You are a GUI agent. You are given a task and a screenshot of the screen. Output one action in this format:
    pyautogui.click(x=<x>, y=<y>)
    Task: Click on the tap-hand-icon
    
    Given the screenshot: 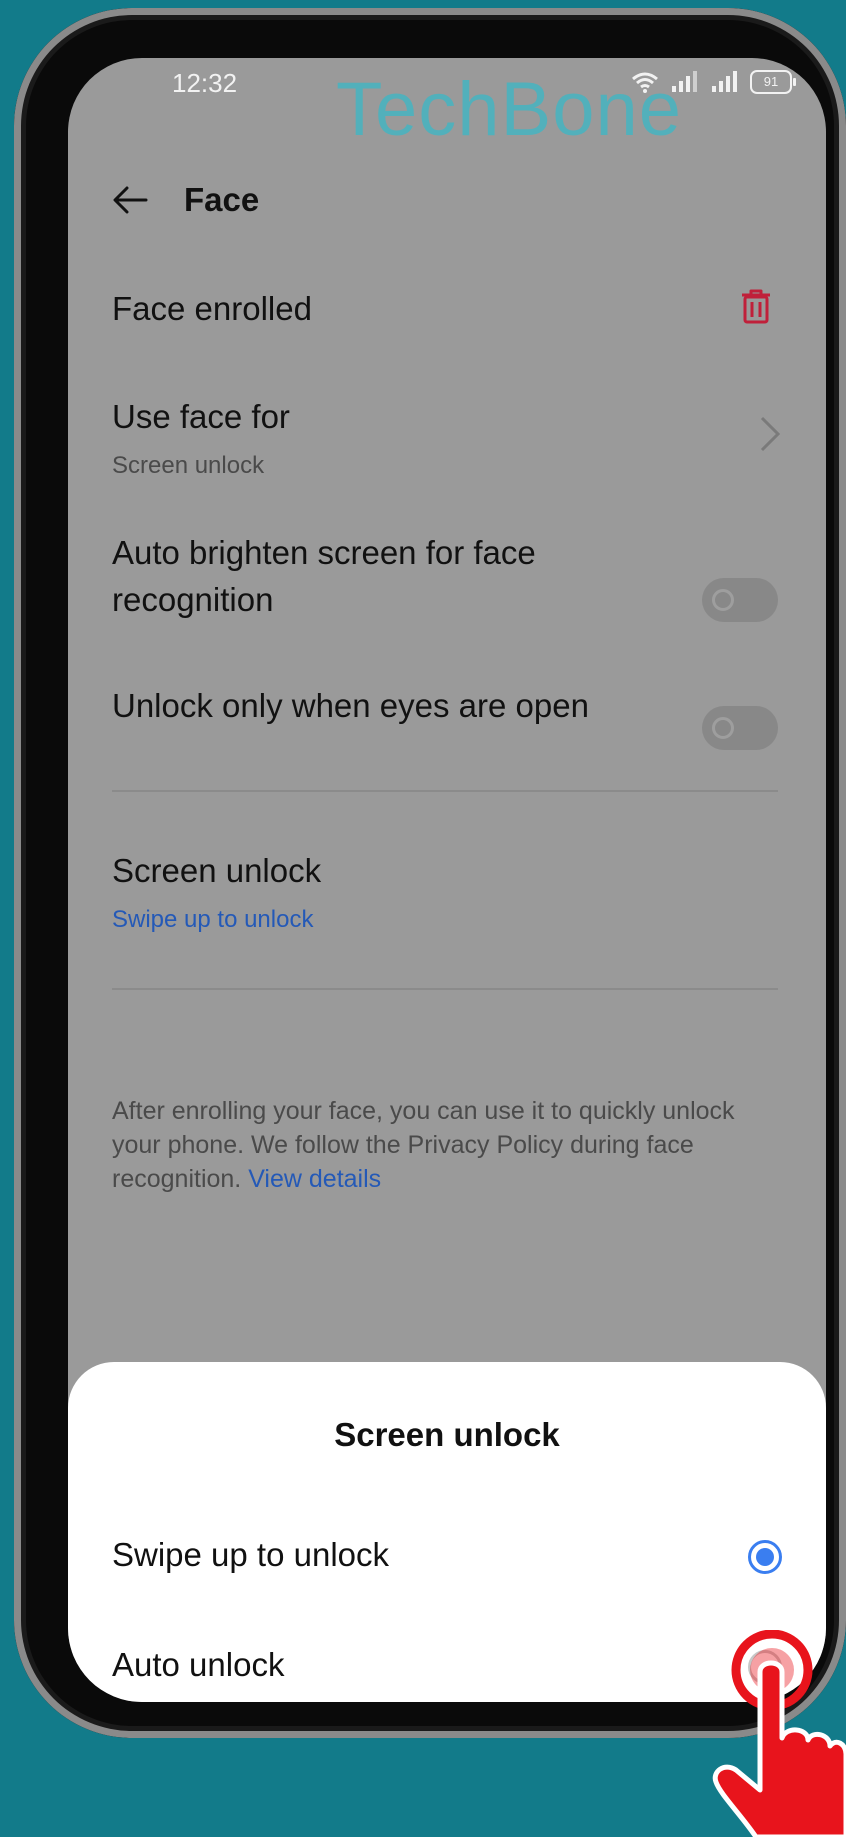 What is the action you would take?
    pyautogui.click(x=779, y=1733)
    